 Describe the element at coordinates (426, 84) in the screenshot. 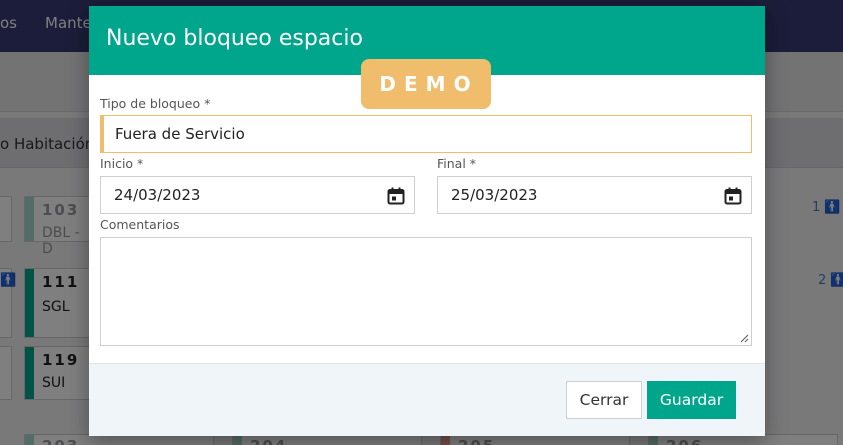

I see `demo-badge: DEMO` at that location.